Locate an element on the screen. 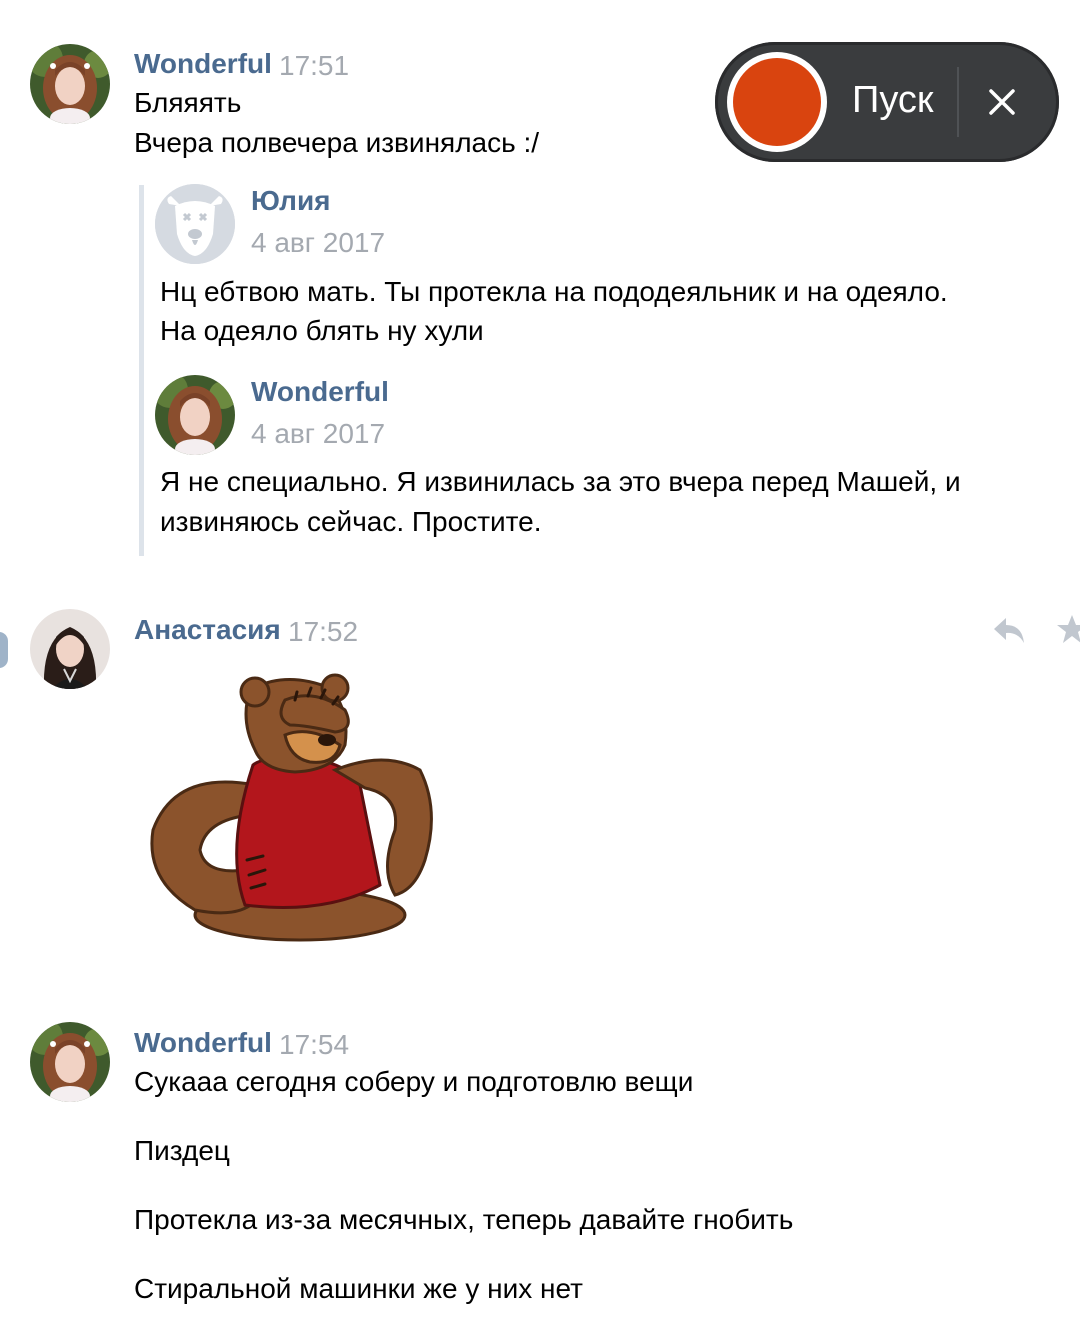 Image resolution: width=1080 pixels, height=1324 pixels. favorite-button is located at coordinates (1067, 629).